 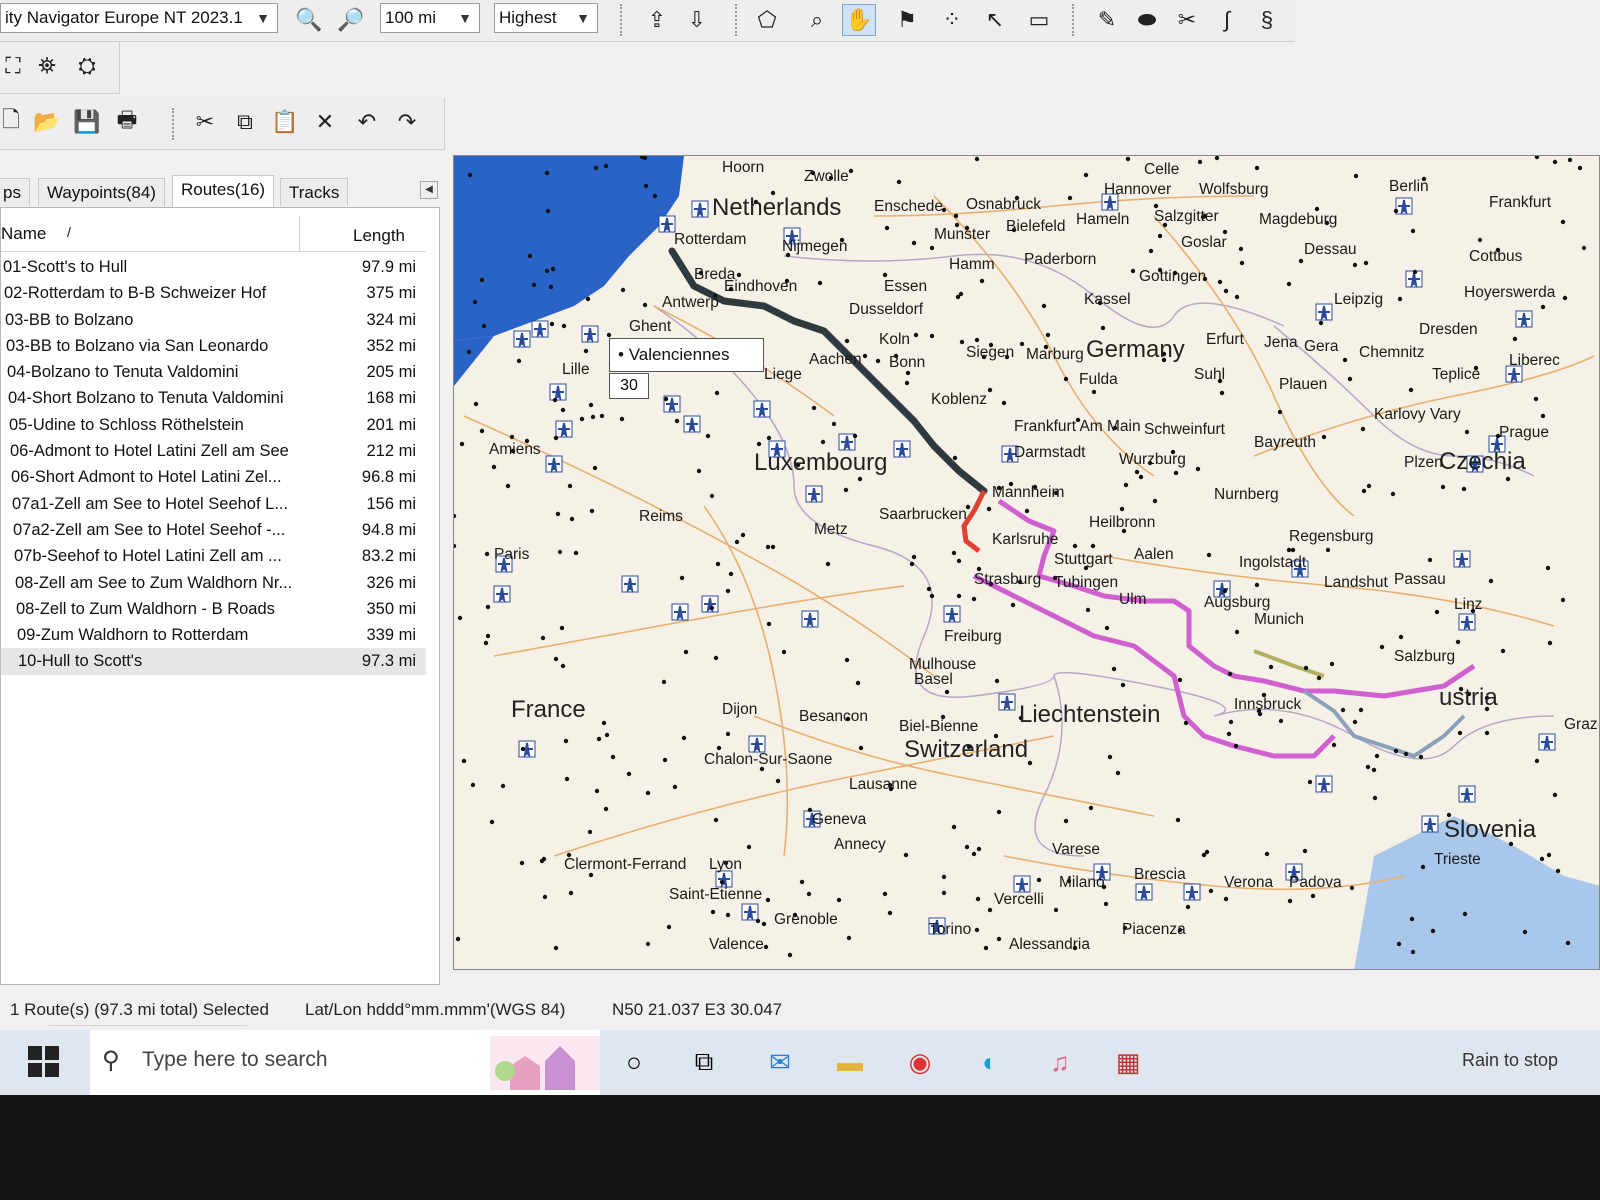 I want to click on task-view-button: ⧉, so click(x=704, y=1062).